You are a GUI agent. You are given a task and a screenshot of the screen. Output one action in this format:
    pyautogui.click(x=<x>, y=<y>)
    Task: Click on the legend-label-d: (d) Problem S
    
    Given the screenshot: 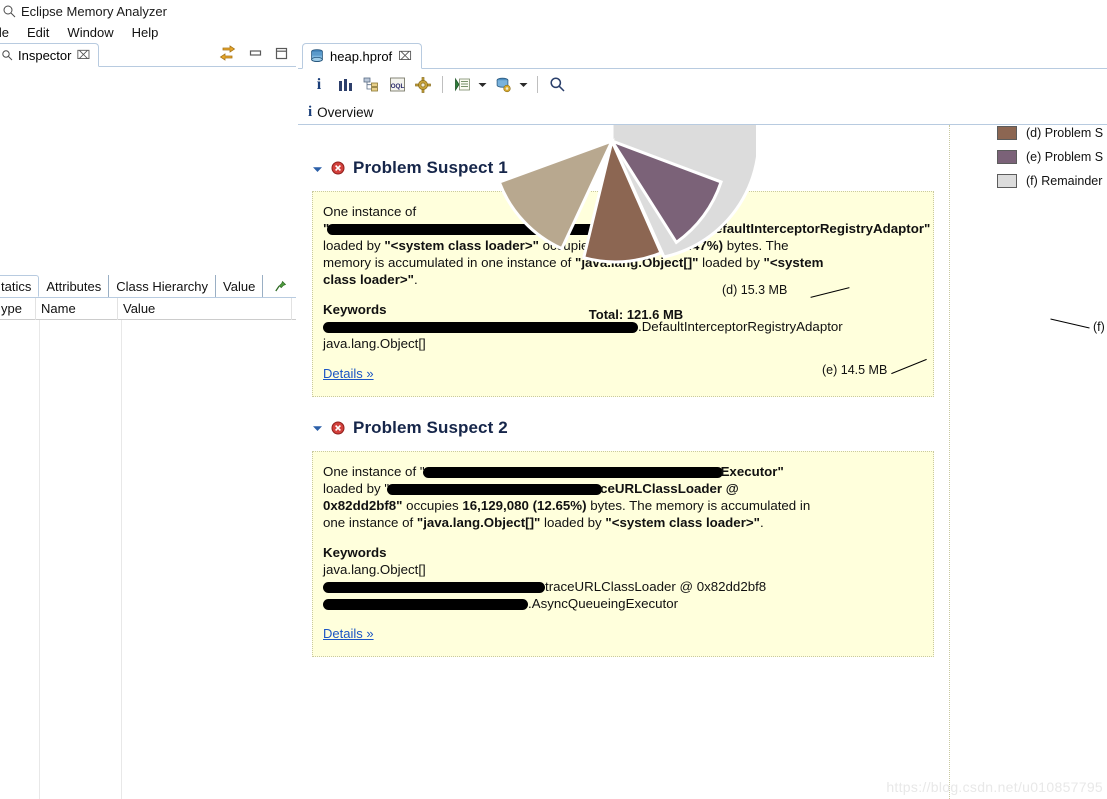 What is the action you would take?
    pyautogui.click(x=1065, y=133)
    